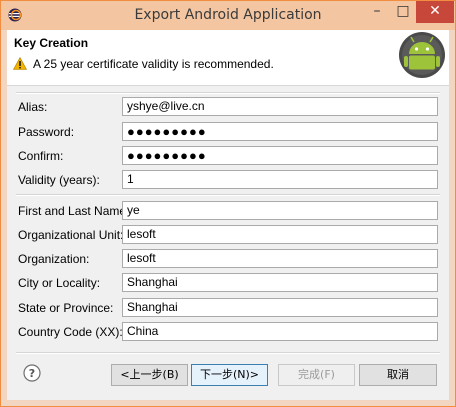  What do you see at coordinates (280, 179) in the screenshot?
I see `validity-field: 1` at bounding box center [280, 179].